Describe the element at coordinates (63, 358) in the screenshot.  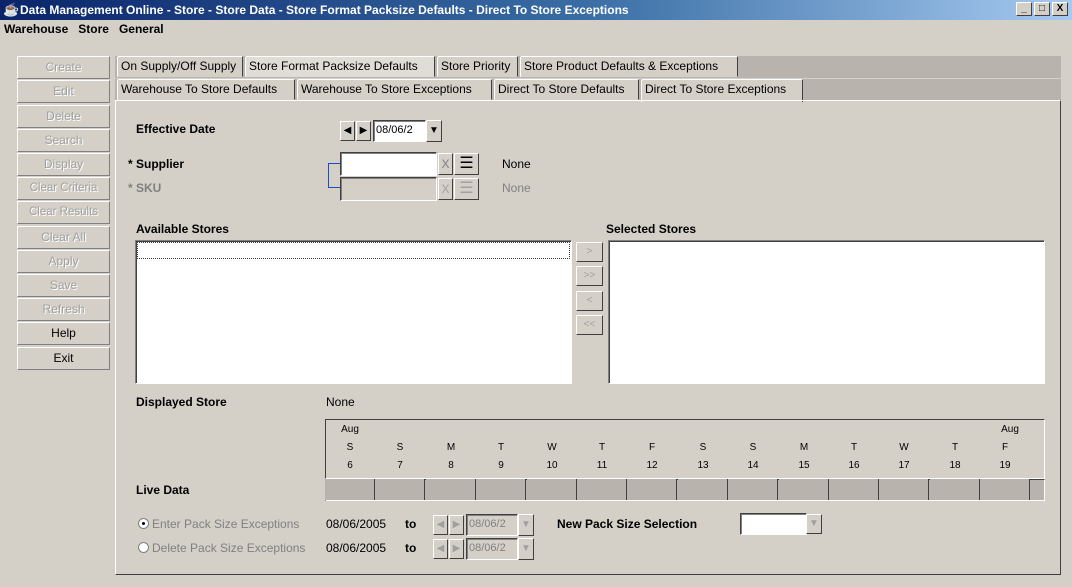
I see `exit-button: Exit` at that location.